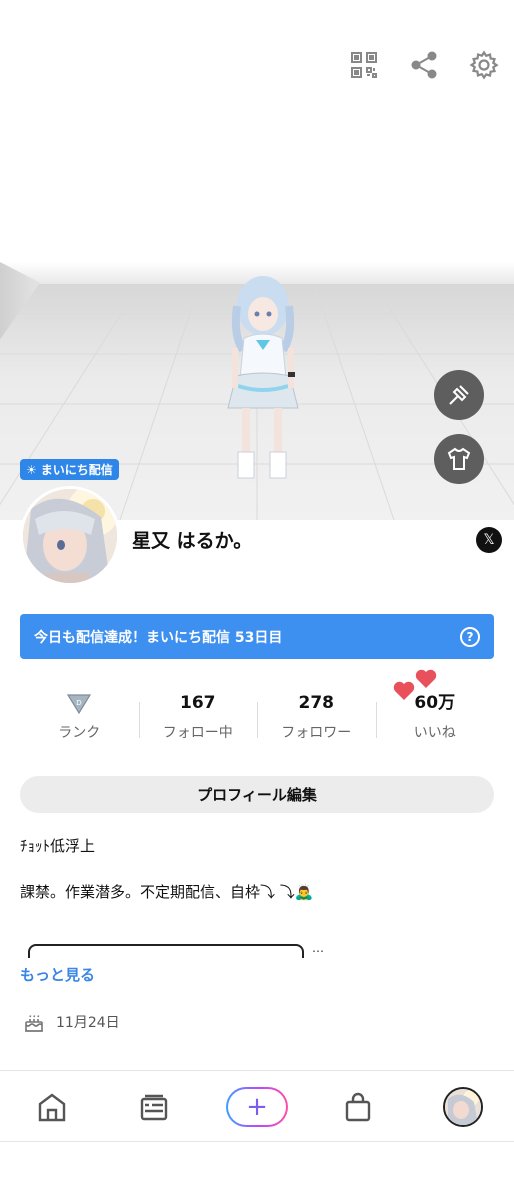 The image size is (514, 1200). I want to click on help-icon: ?, so click(470, 637).